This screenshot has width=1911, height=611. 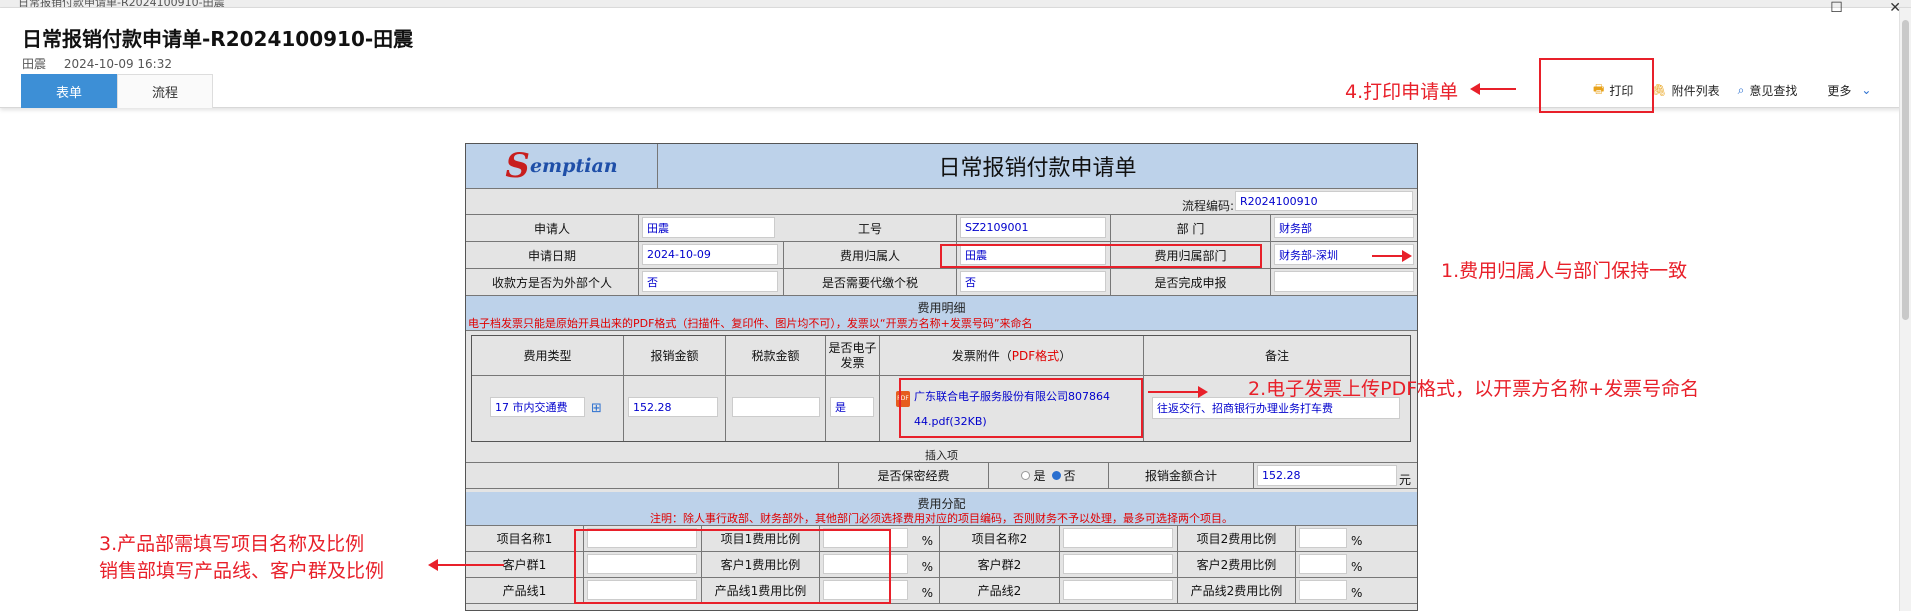 I want to click on customer2-input, so click(x=1118, y=564).